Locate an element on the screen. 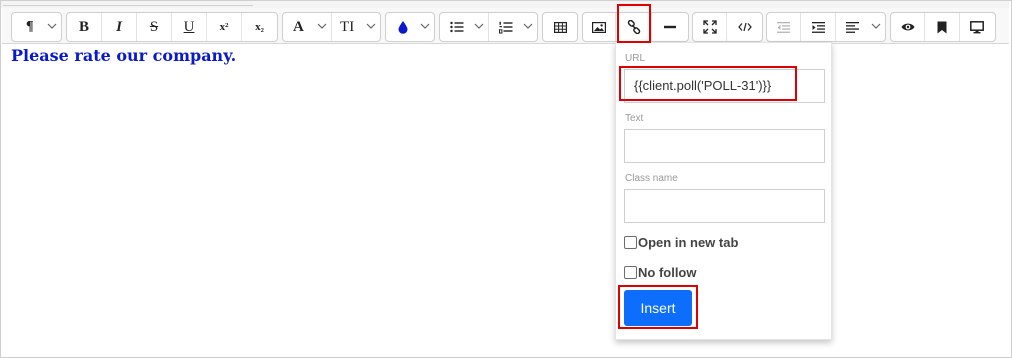 The image size is (1012, 358). no-follow-option: No follow is located at coordinates (660, 272).